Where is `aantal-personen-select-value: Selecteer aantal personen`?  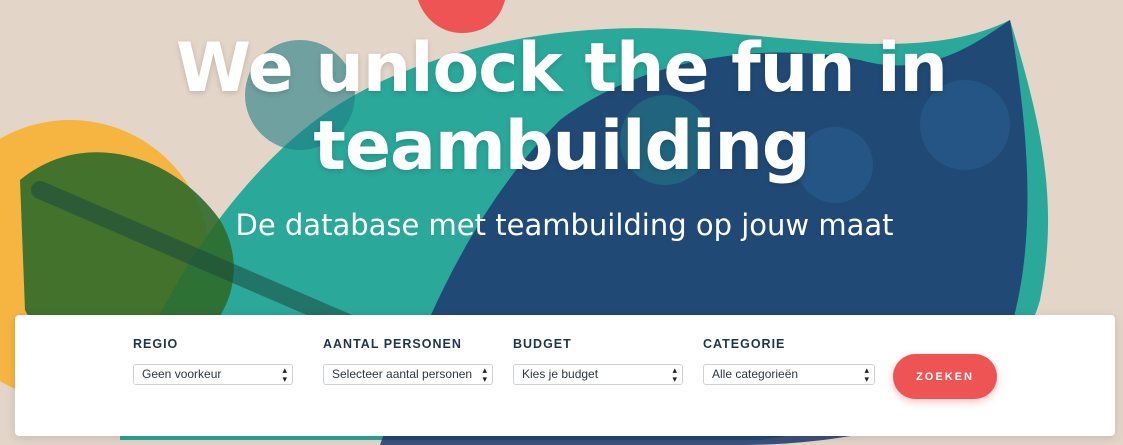 aantal-personen-select-value: Selecteer aantal personen is located at coordinates (402, 374).